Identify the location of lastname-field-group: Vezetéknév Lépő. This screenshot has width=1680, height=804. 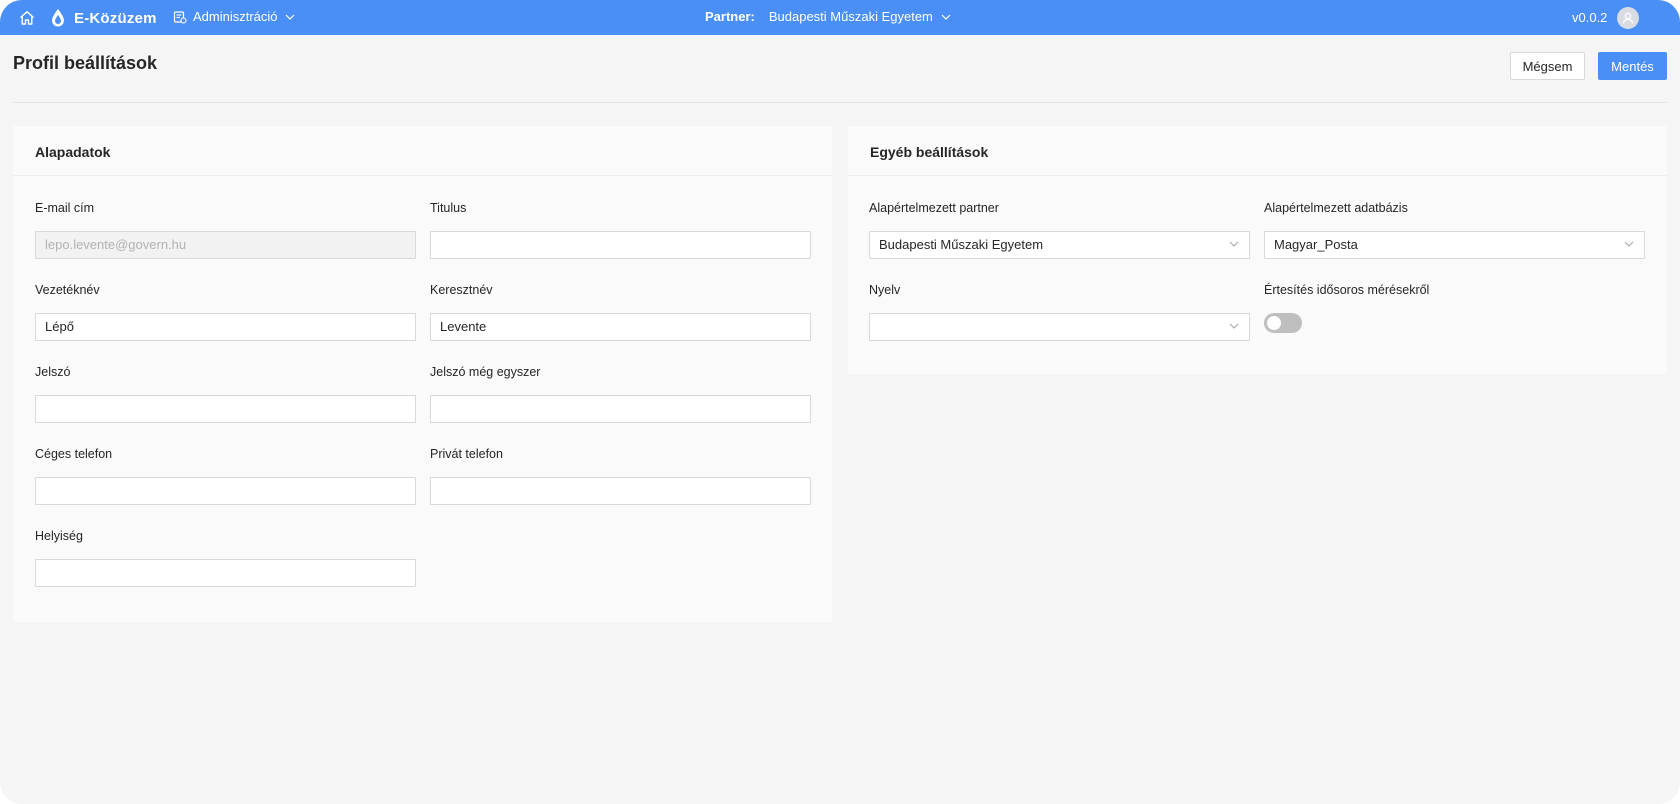
(225, 311).